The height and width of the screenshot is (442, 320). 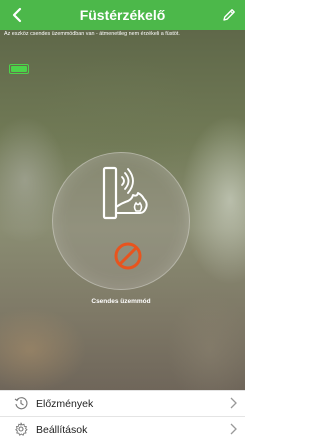 I want to click on menu-list: Előzmények Beállítások, so click(x=122, y=416).